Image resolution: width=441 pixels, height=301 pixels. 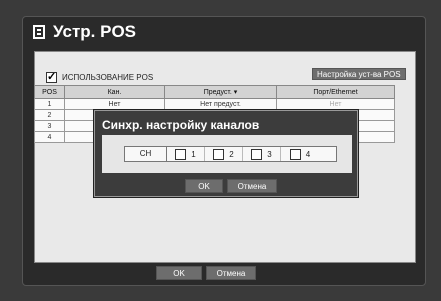 I want to click on dialog-cancel-button: Отмена, so click(x=252, y=186).